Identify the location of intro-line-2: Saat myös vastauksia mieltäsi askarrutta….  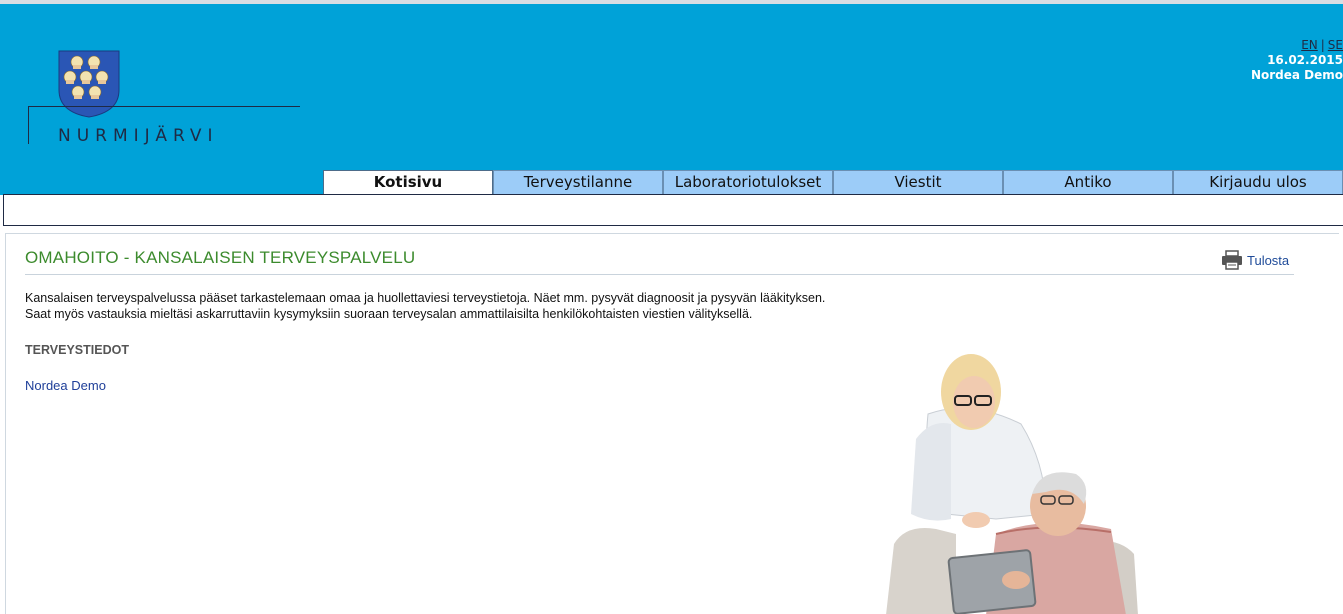
(389, 314).